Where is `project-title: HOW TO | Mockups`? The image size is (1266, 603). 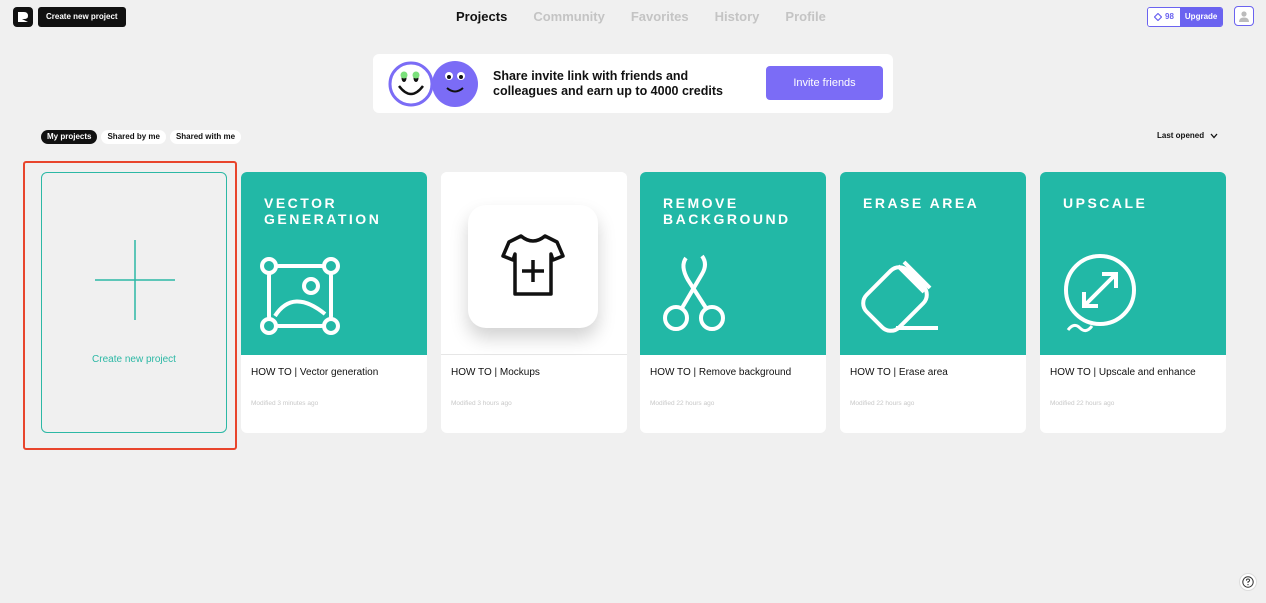 project-title: HOW TO | Mockups is located at coordinates (495, 372).